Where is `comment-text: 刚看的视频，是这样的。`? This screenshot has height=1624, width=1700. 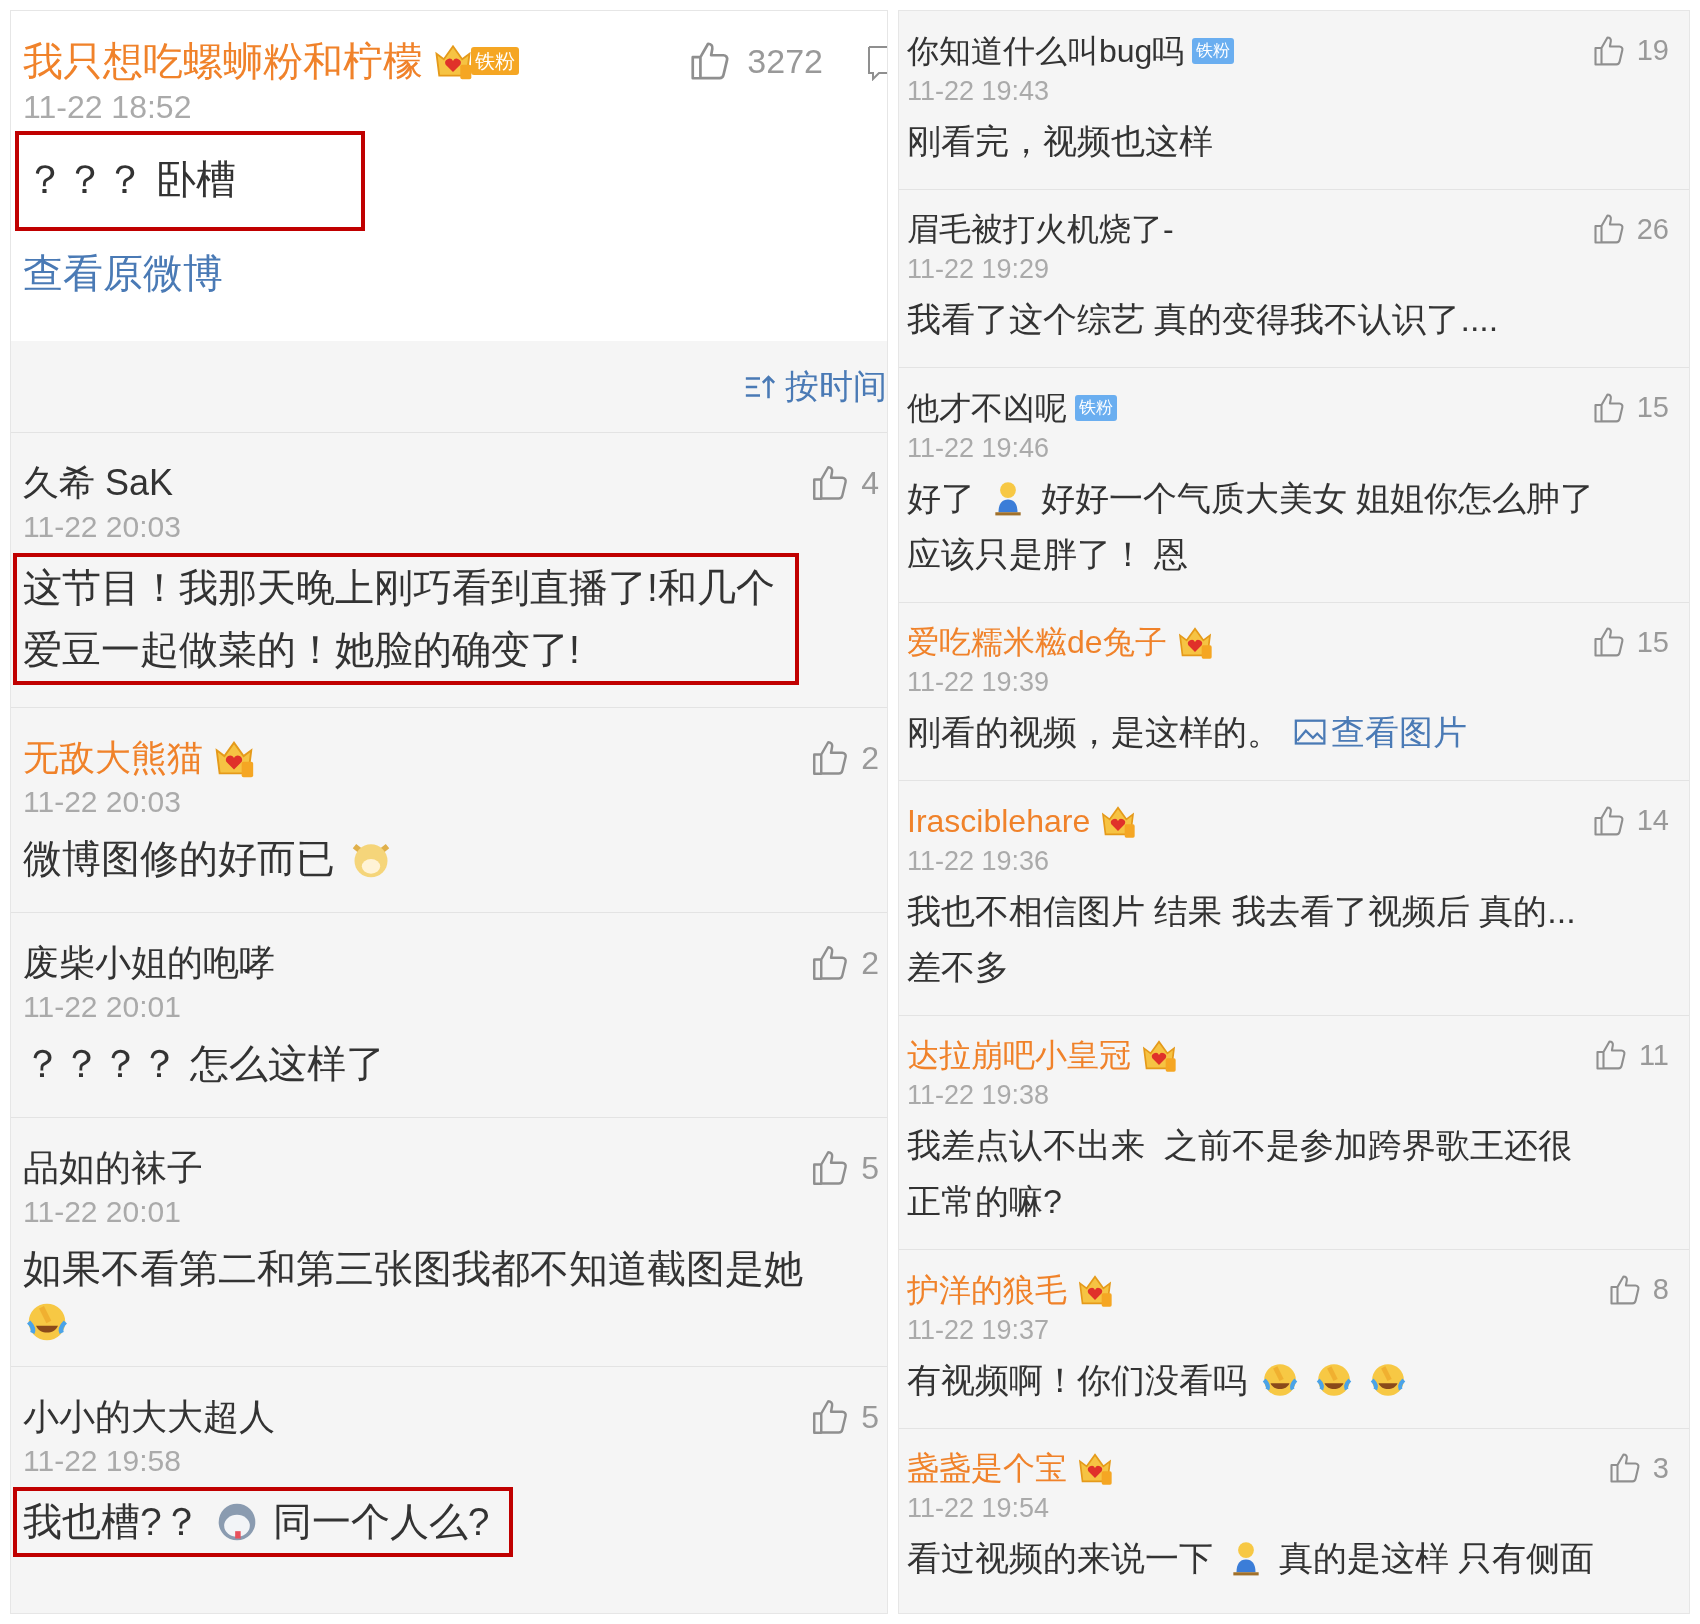 comment-text: 刚看的视频，是这样的。 is located at coordinates (1094, 732).